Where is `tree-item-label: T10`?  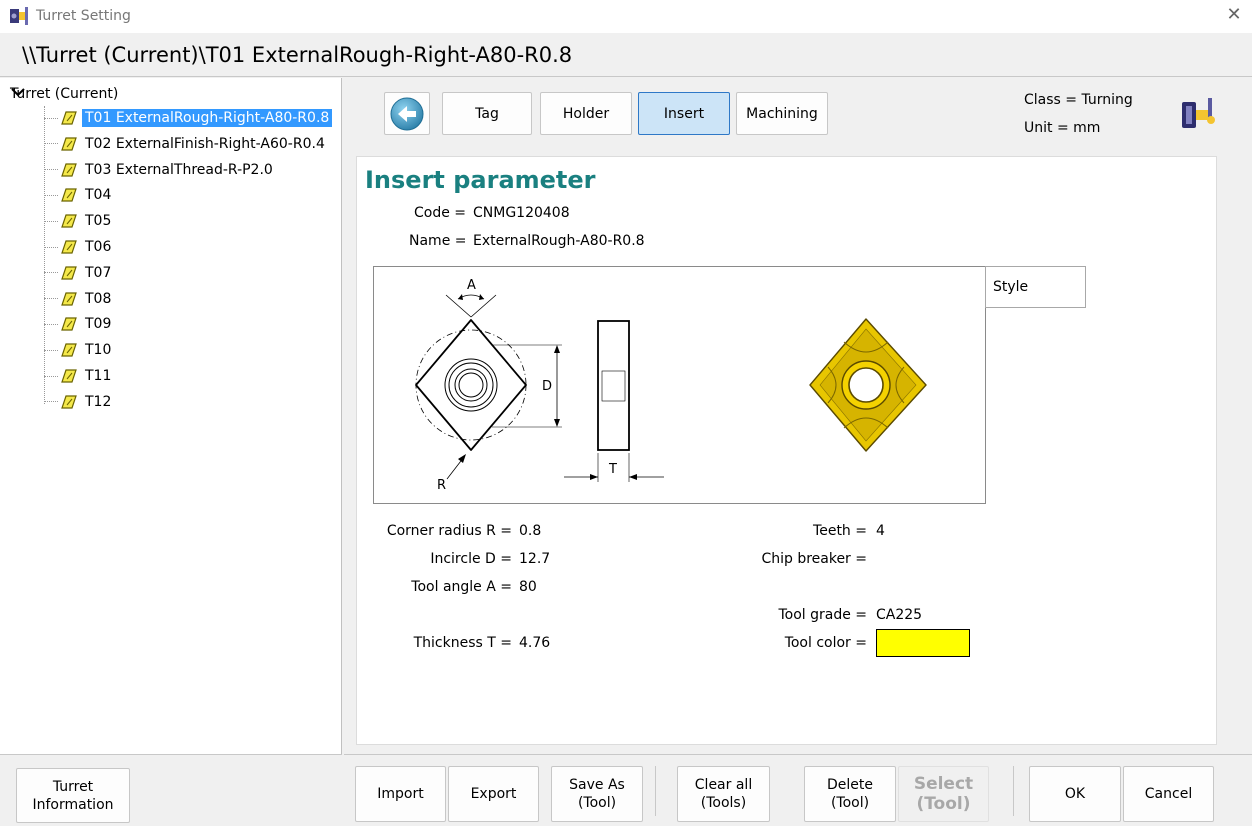 tree-item-label: T10 is located at coordinates (98, 350).